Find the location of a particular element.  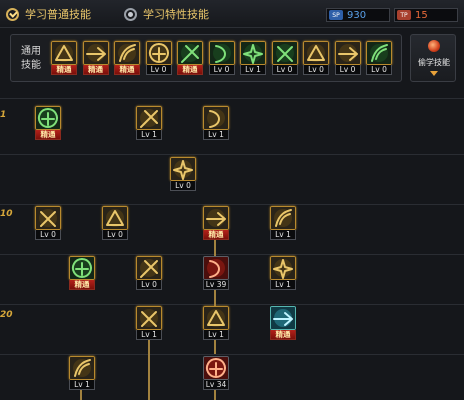

level-marker: 10 is located at coordinates (6, 214).